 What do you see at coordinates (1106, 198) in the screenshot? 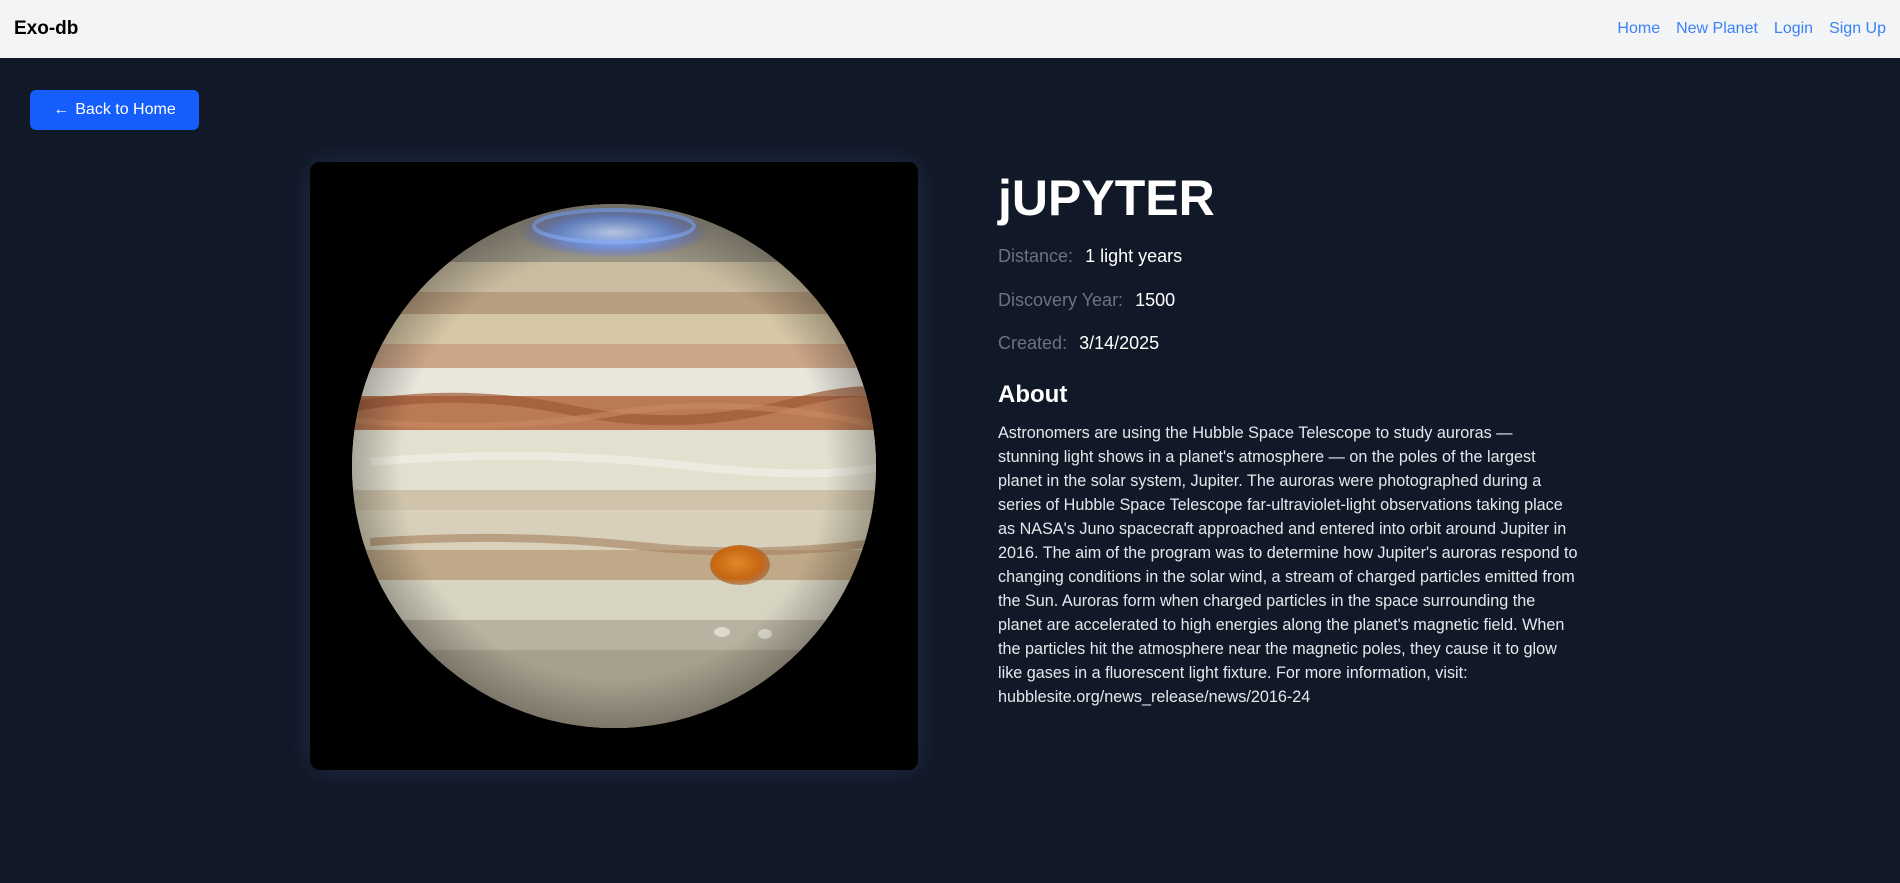
I see `planet-name: jUPYTER` at bounding box center [1106, 198].